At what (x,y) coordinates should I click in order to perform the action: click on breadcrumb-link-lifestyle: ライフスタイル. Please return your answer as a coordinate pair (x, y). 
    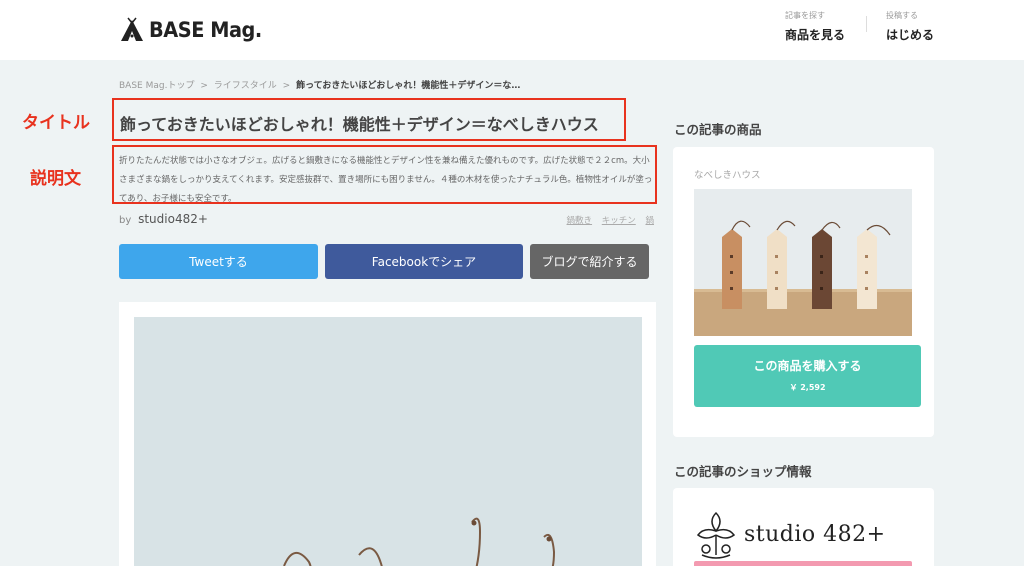
    Looking at the image, I should click on (245, 86).